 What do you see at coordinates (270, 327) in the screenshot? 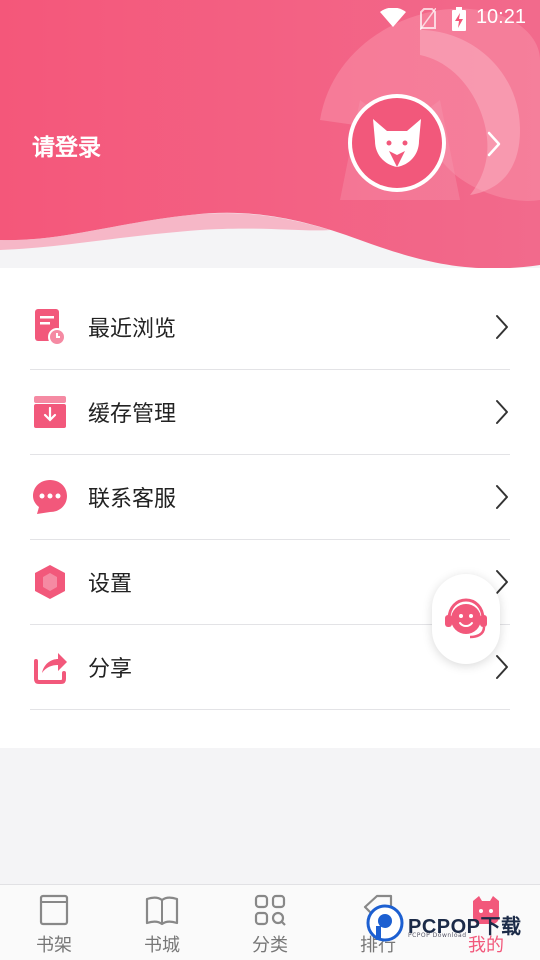
I see `menu-item-recent: 最近浏览` at bounding box center [270, 327].